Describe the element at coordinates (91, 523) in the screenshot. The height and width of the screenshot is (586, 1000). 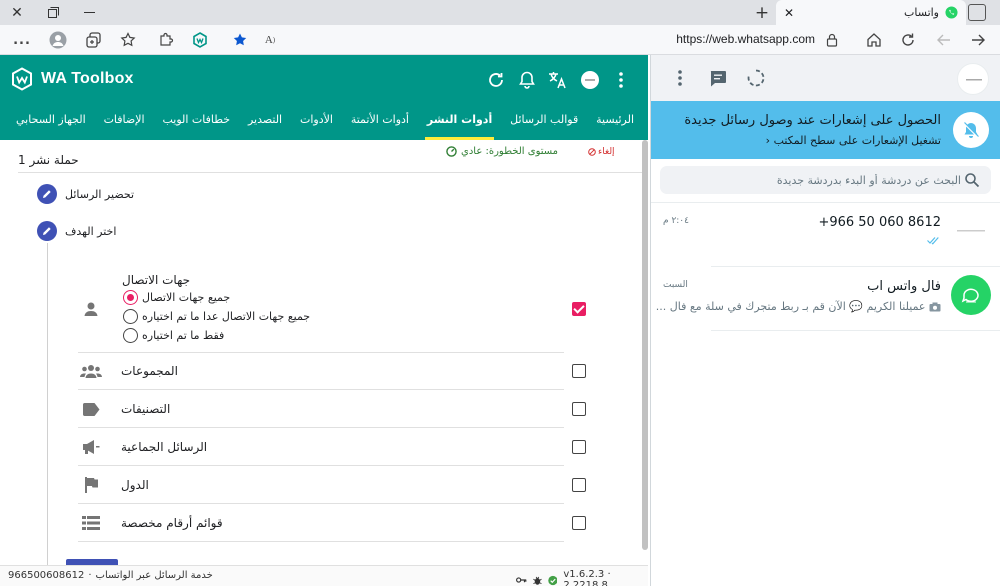
I see `list-icon` at that location.